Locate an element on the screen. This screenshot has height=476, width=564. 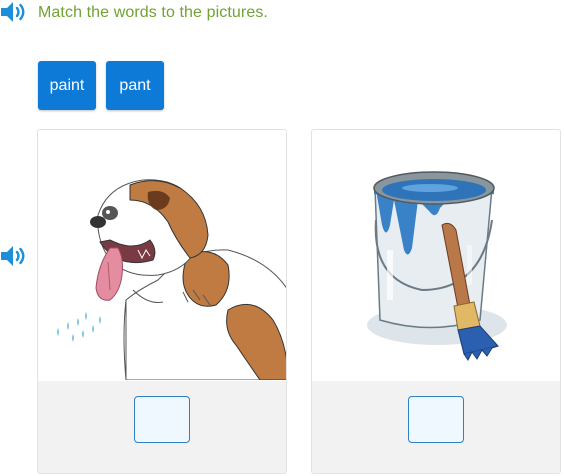
drop-area-paint is located at coordinates (436, 427).